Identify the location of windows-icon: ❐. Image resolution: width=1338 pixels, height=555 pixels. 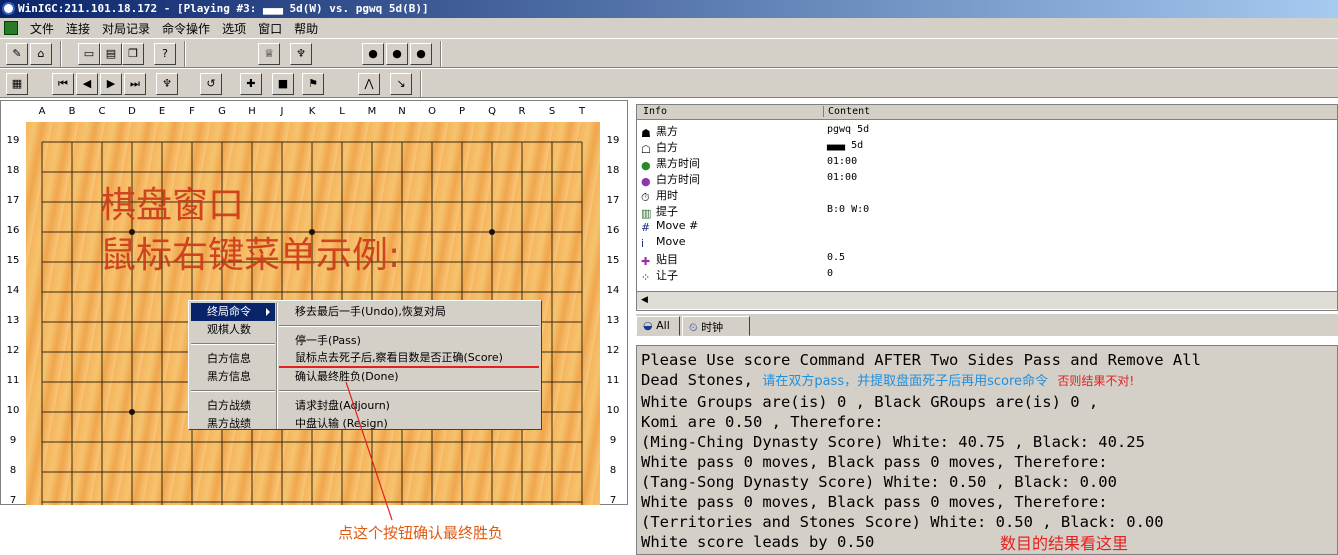
(133, 54).